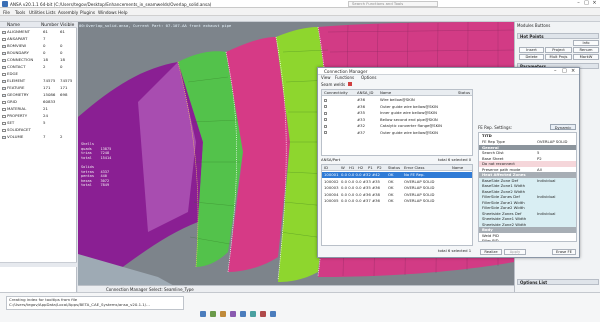 Image resolution: width=600 pixels, height=322 pixels. I want to click on table-row: #36 Outer guide wire bellow@SKIN, so click(397, 107).